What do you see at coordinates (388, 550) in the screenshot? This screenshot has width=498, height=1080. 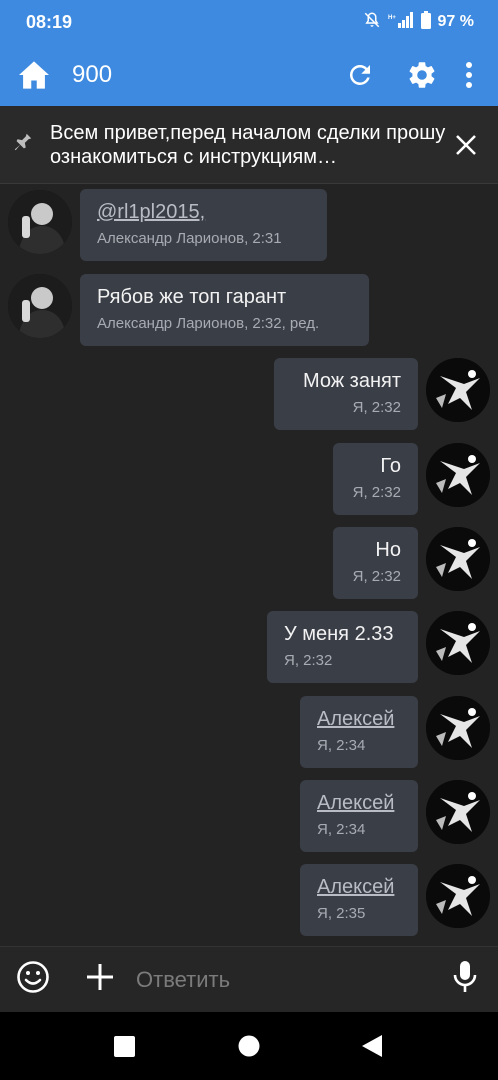 I see `message-text: Но` at bounding box center [388, 550].